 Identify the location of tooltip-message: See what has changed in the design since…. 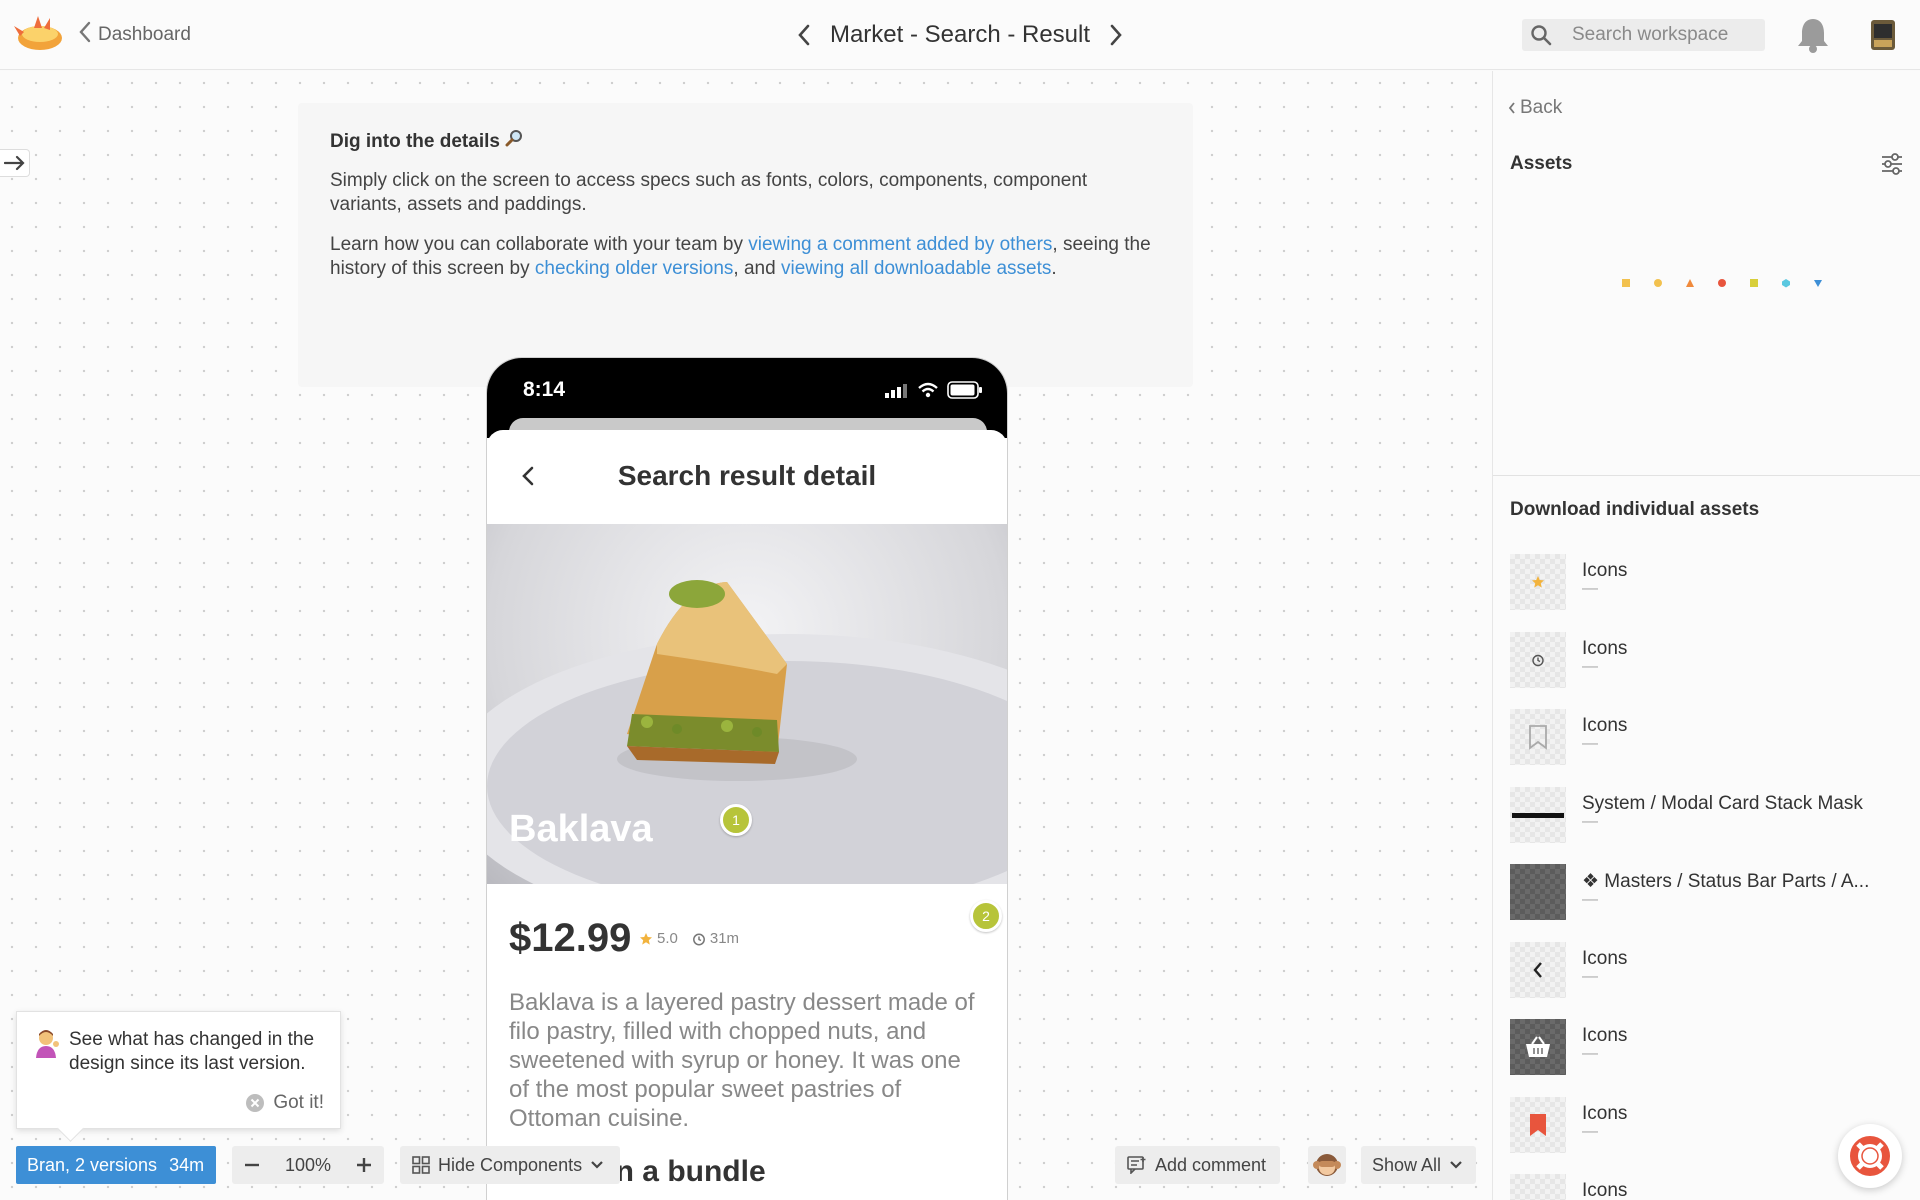
(192, 1051).